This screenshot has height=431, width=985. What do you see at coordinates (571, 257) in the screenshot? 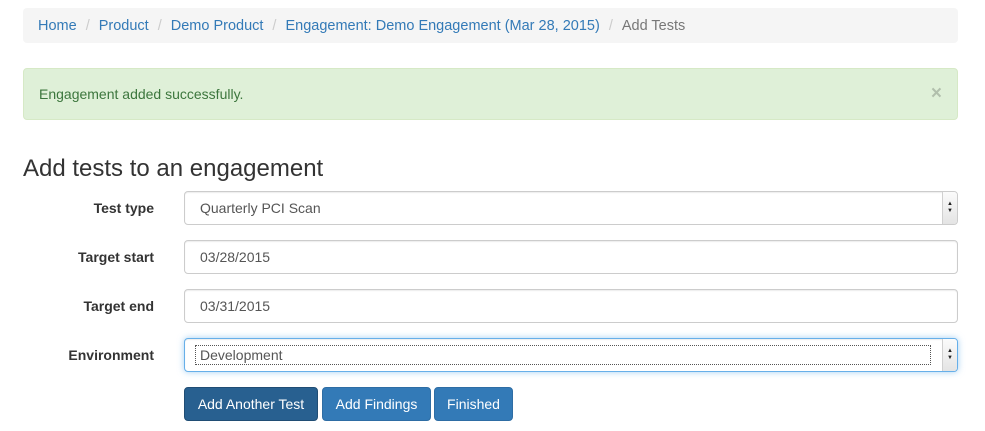
I see `target-start-input: 03/28/2015` at bounding box center [571, 257].